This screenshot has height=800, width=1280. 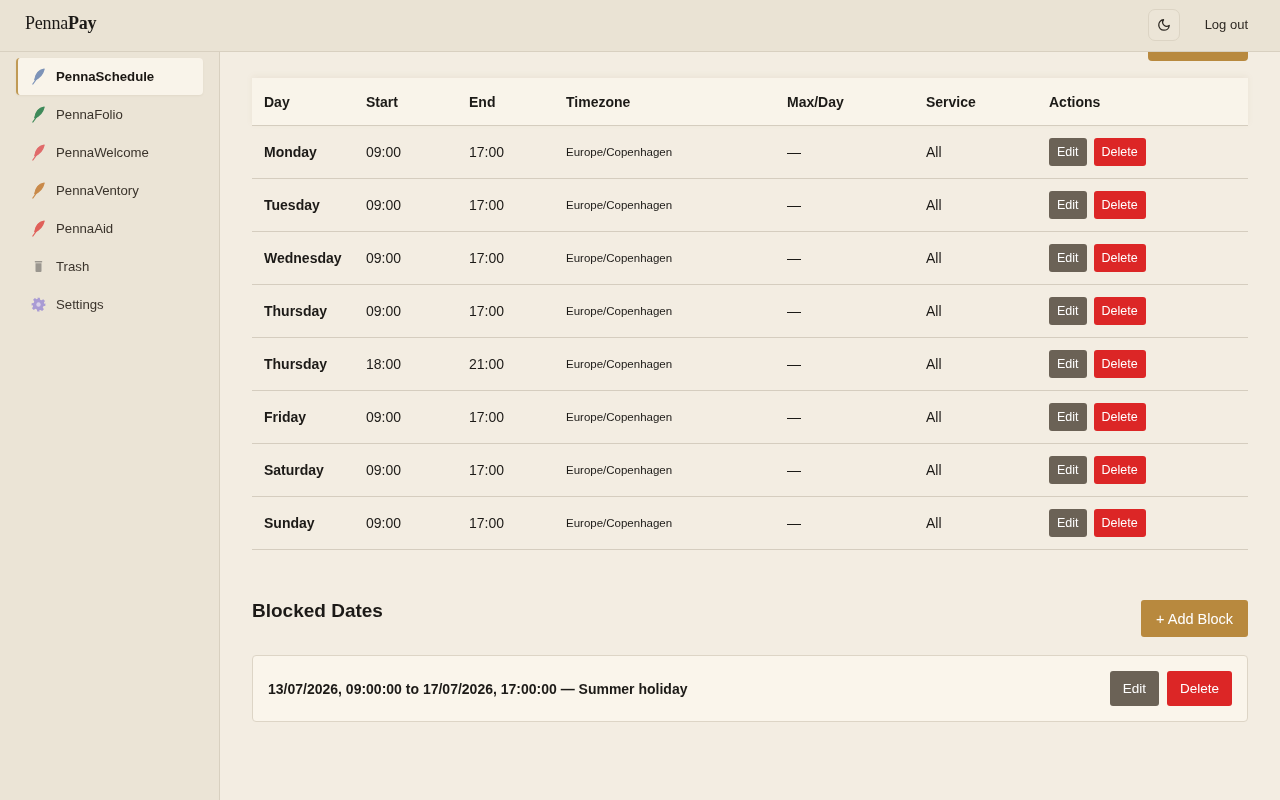 What do you see at coordinates (109, 266) in the screenshot?
I see `sidebar-item: Trash` at bounding box center [109, 266].